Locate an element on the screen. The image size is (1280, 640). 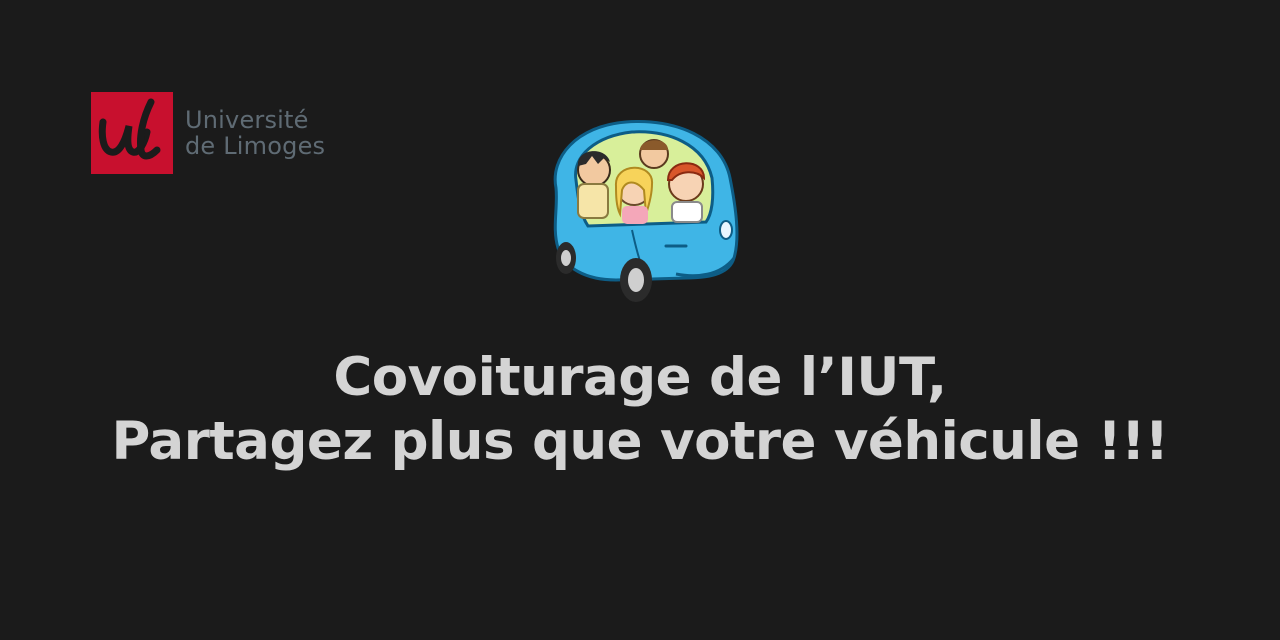
headline-line-1: Covoiturage de l’IUT, is located at coordinates (640, 377).